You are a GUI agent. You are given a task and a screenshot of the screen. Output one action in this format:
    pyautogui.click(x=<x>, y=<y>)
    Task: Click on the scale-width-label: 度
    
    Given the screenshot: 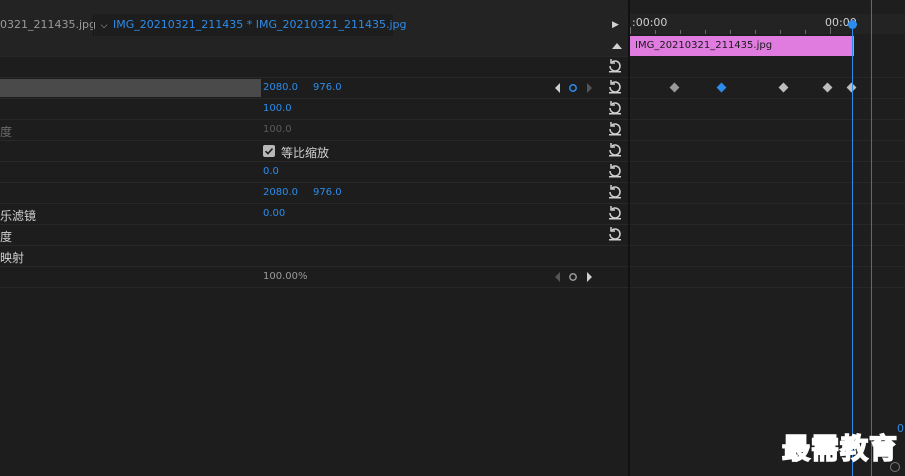 What is the action you would take?
    pyautogui.click(x=6, y=132)
    